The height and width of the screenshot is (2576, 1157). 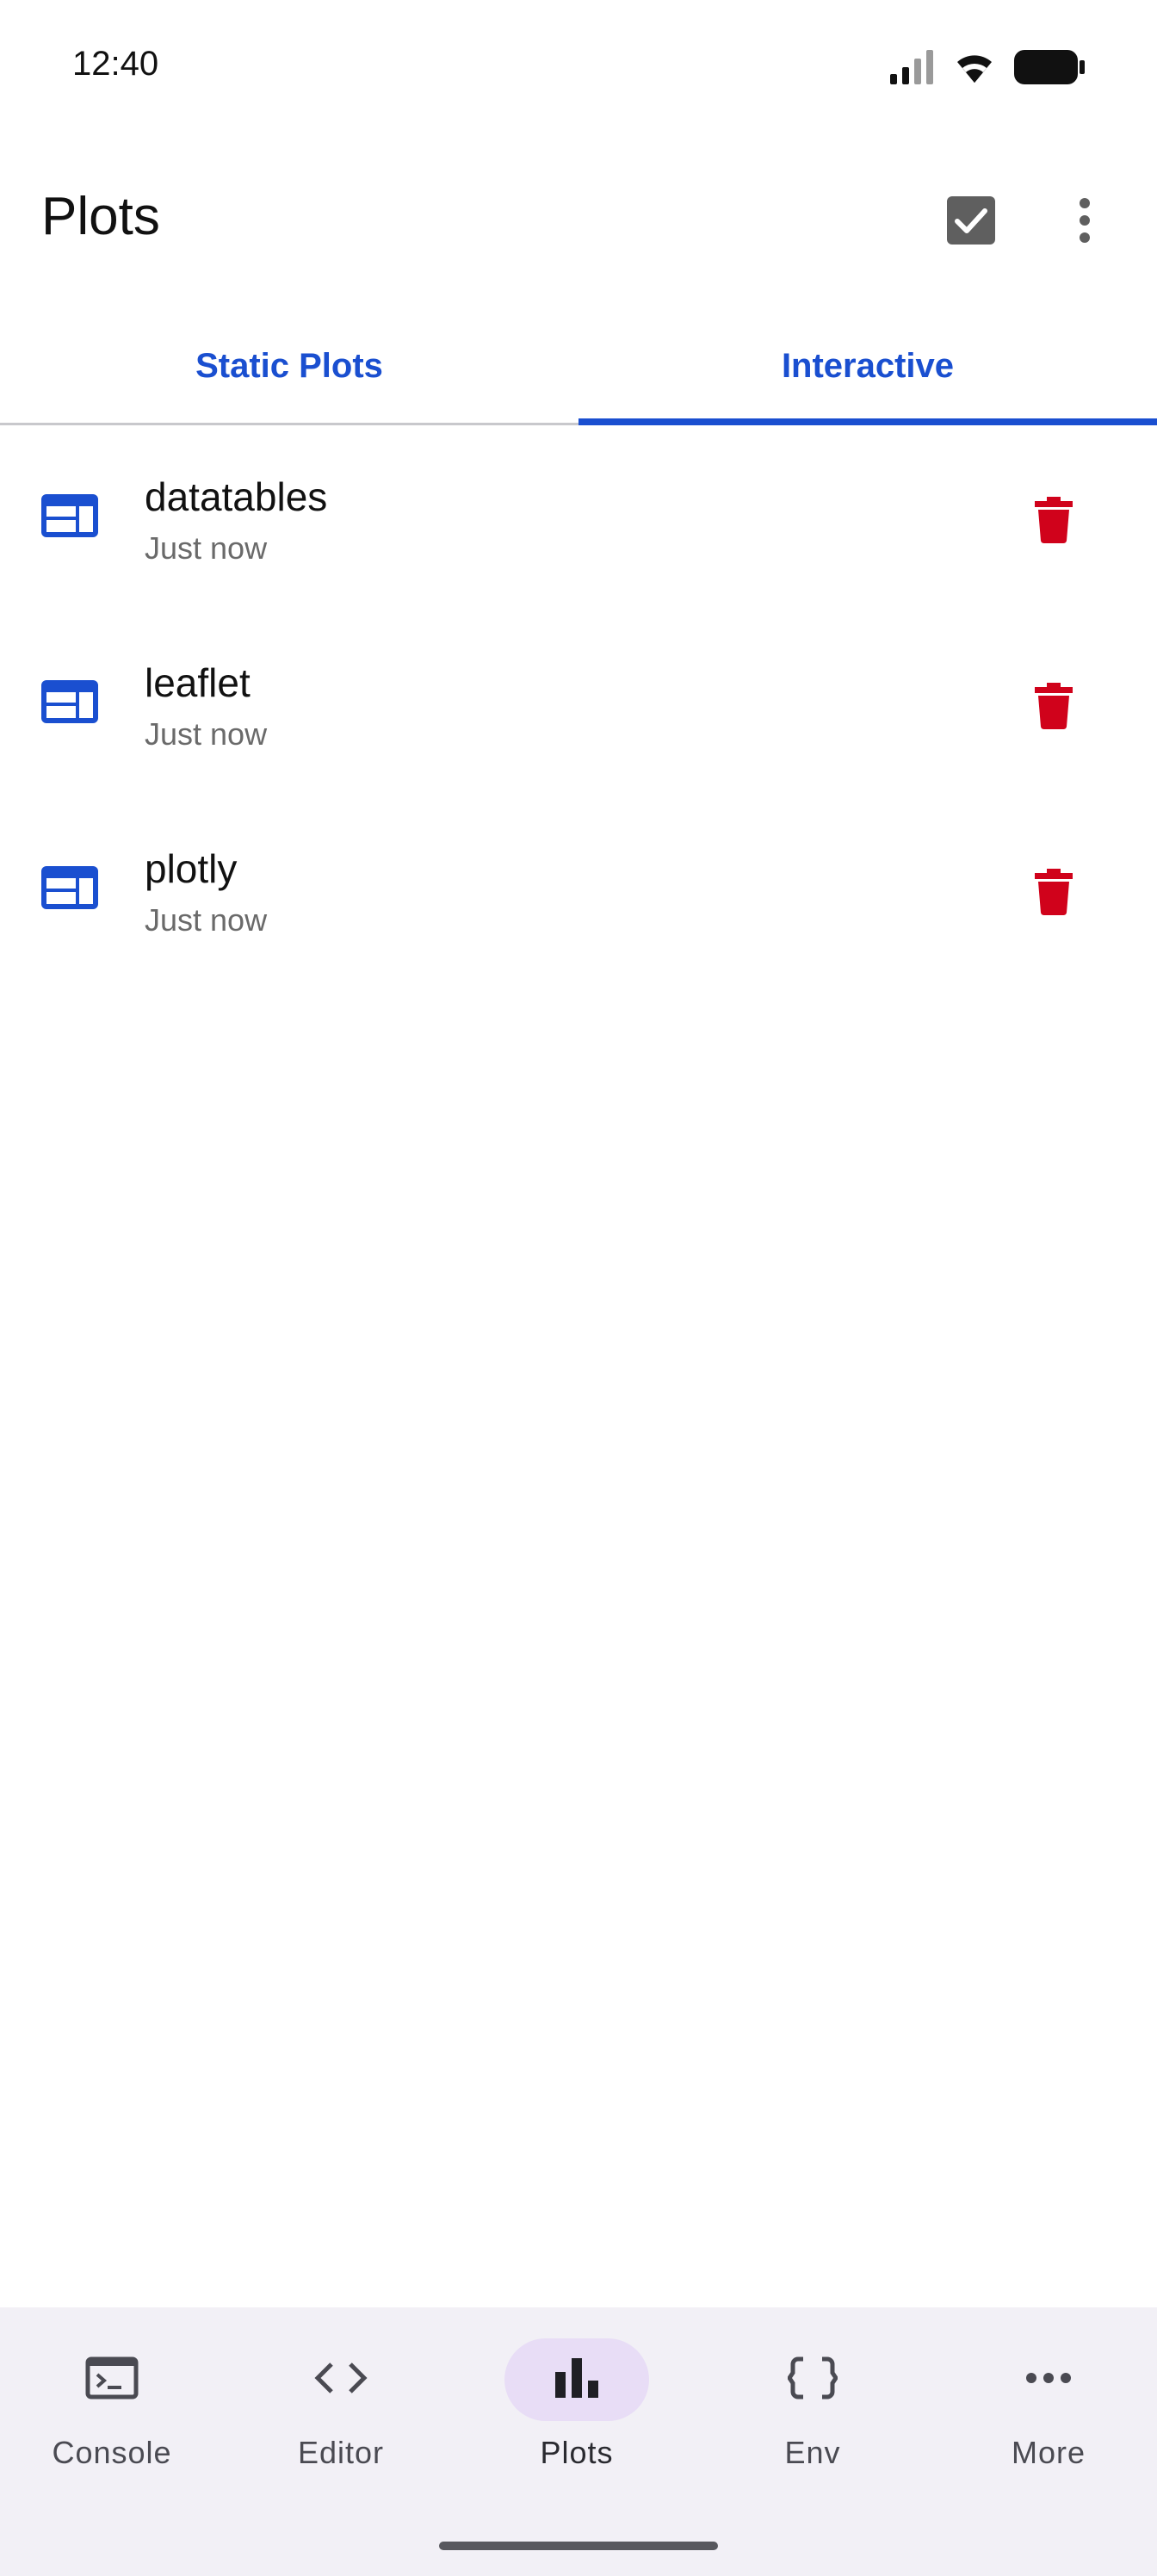 I want to click on overflow-menu-button, so click(x=1085, y=222).